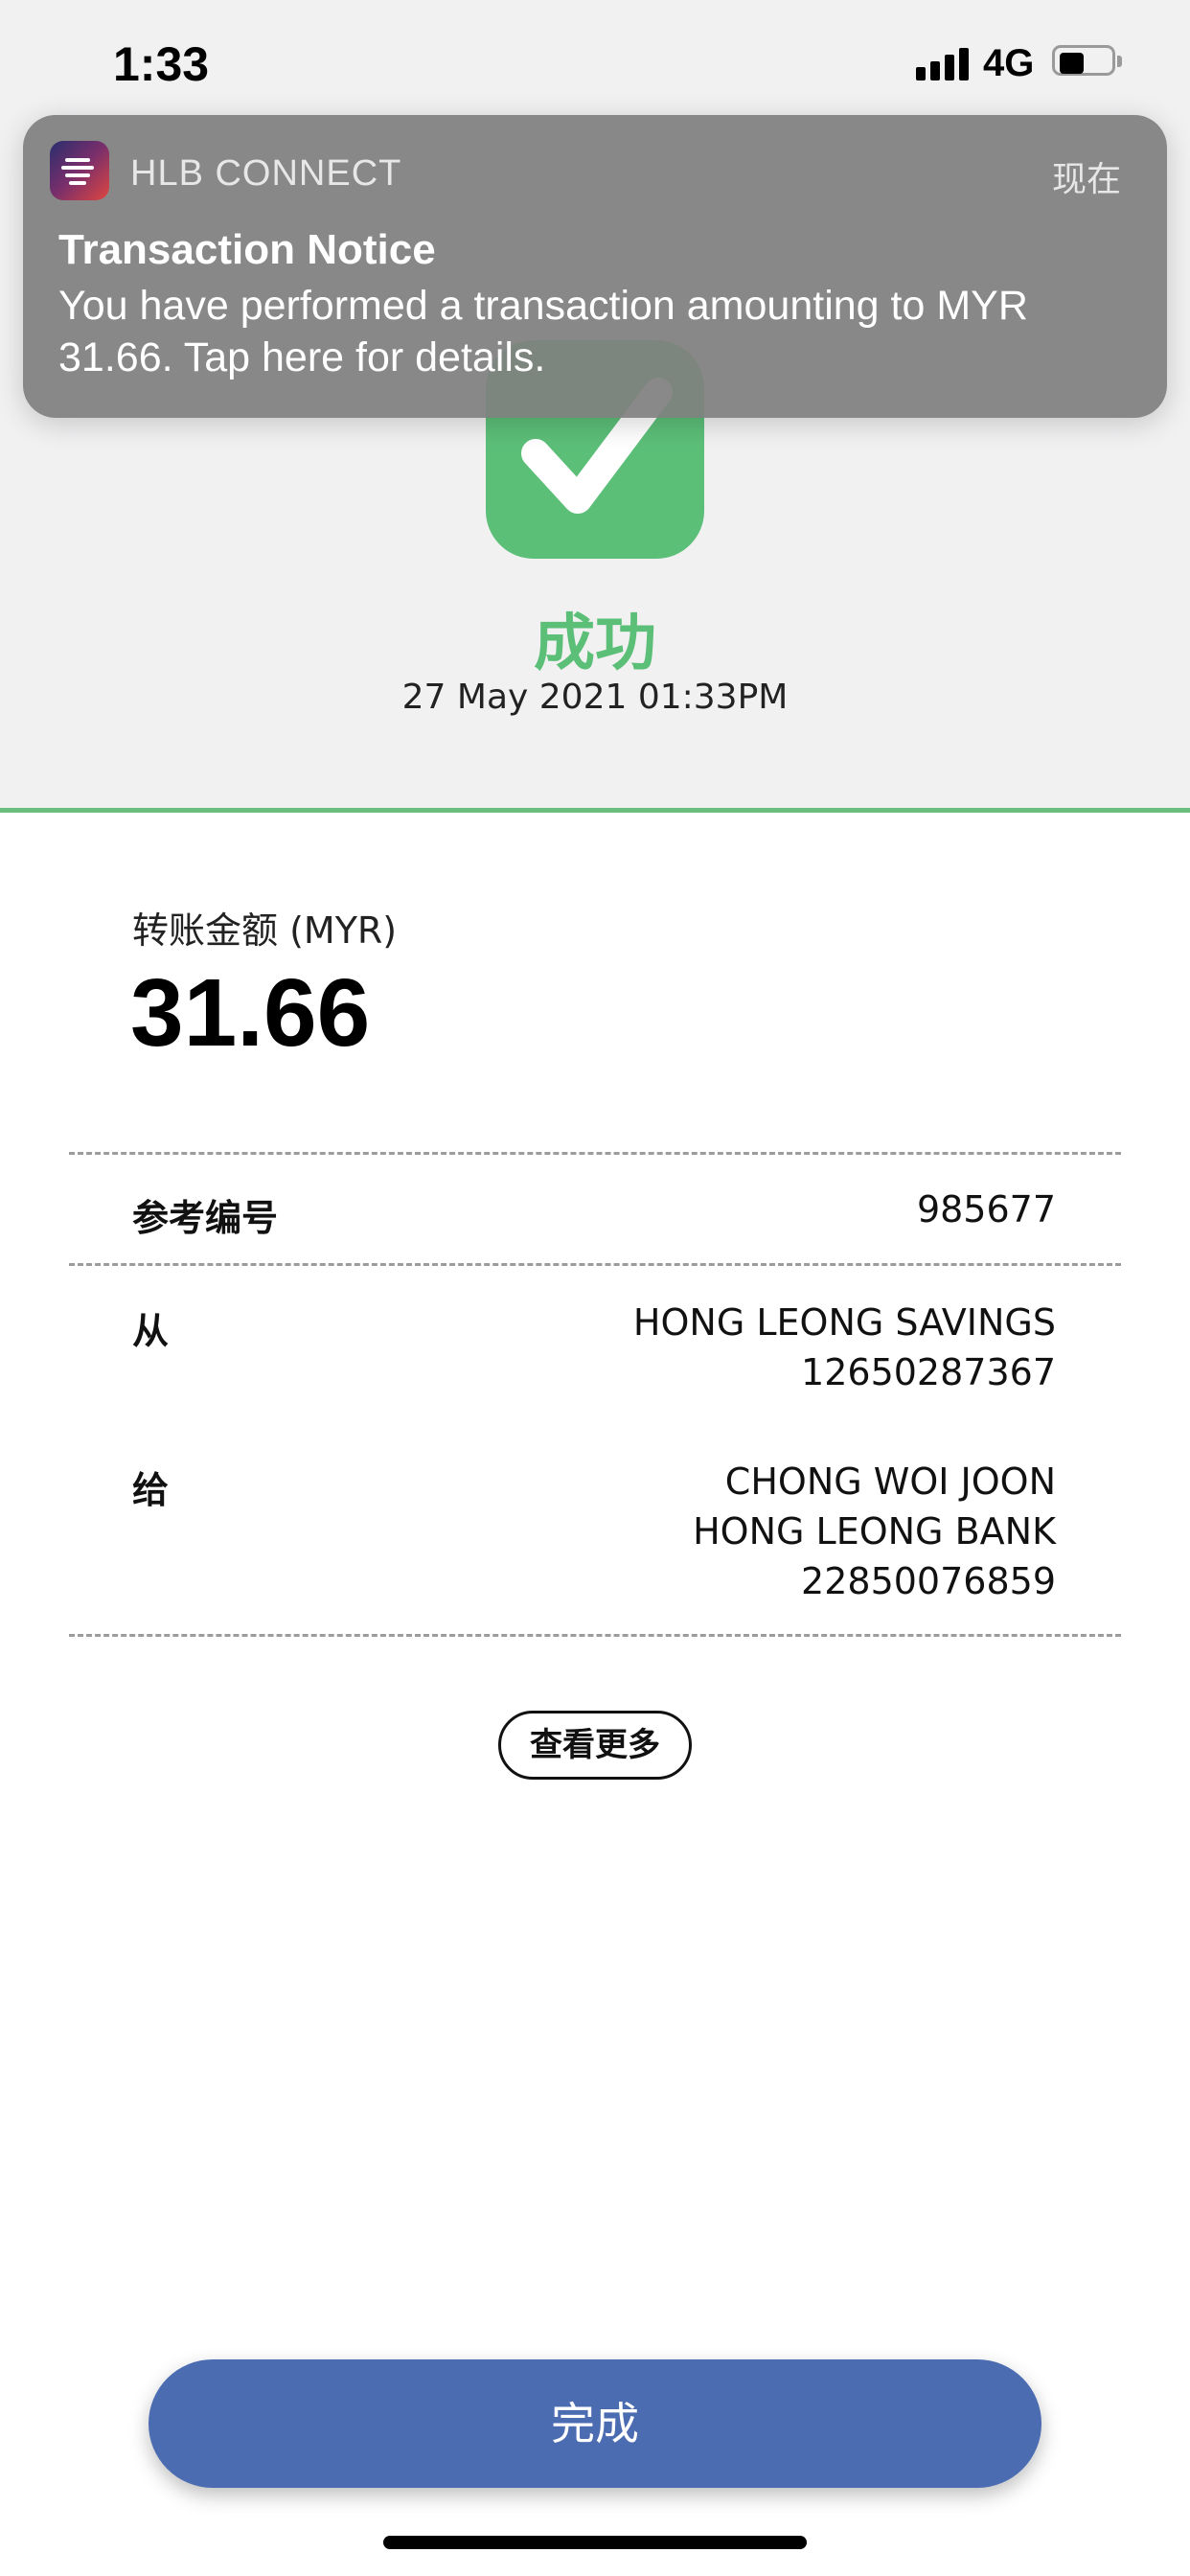 The image size is (1190, 2576). I want to click on signal-icon, so click(943, 63).